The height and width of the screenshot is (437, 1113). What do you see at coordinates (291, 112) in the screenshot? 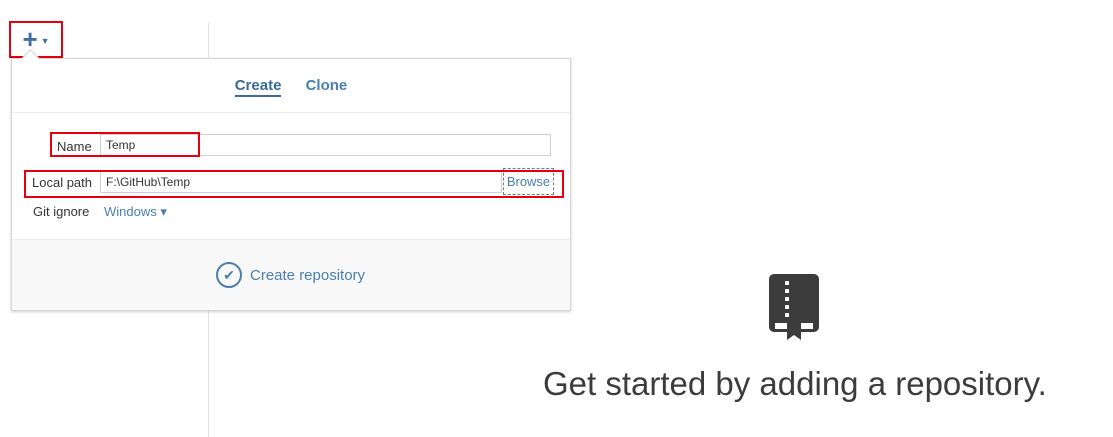
I see `tabs-divider` at bounding box center [291, 112].